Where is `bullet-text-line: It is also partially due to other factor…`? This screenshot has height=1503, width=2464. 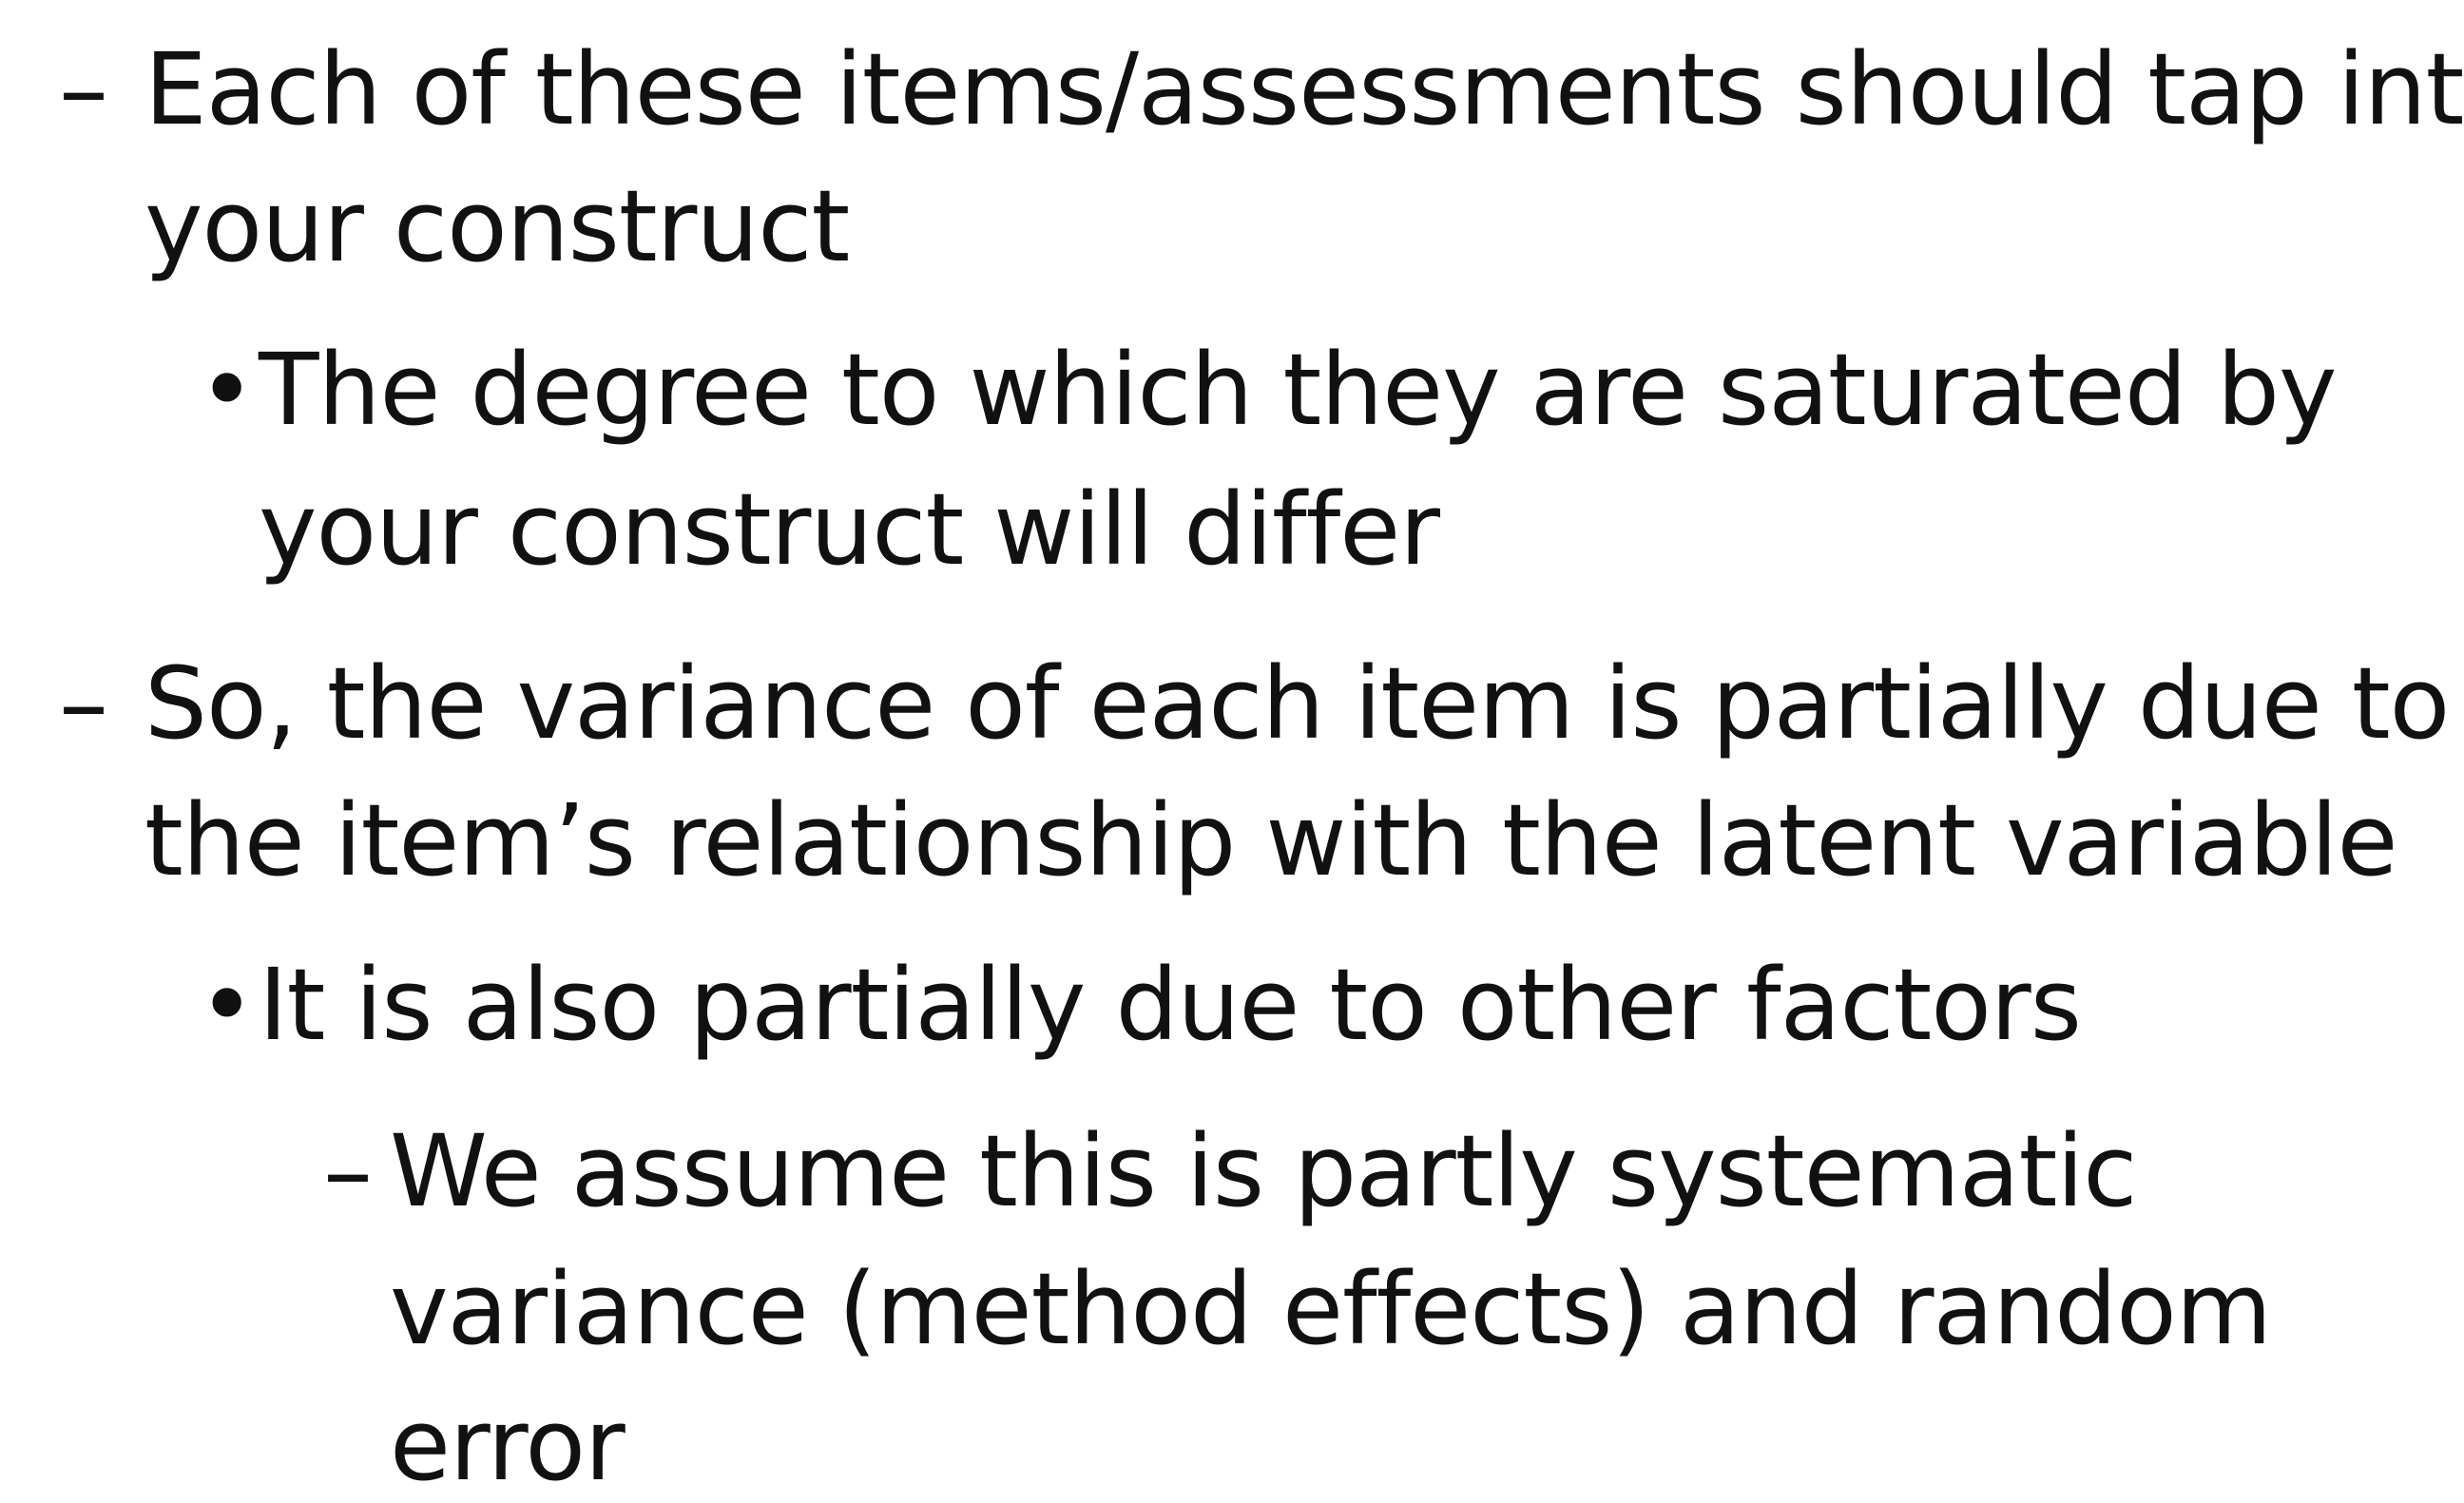 bullet-text-line: It is also partially due to other factor… is located at coordinates (1170, 1005).